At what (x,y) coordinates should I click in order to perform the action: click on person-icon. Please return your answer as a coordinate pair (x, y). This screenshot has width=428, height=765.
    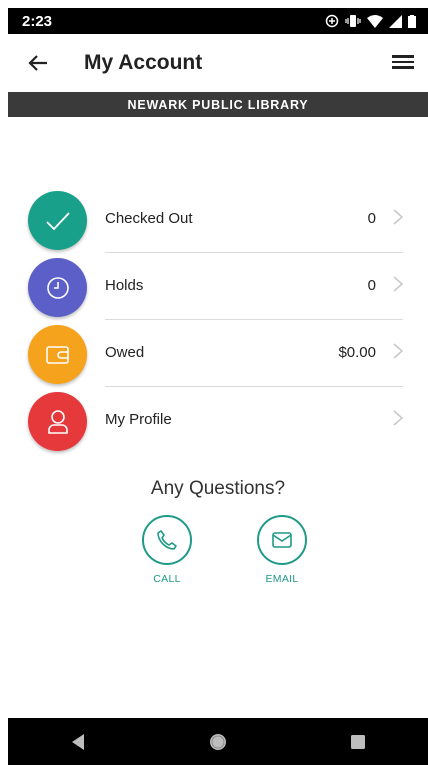
    Looking at the image, I should click on (57, 421).